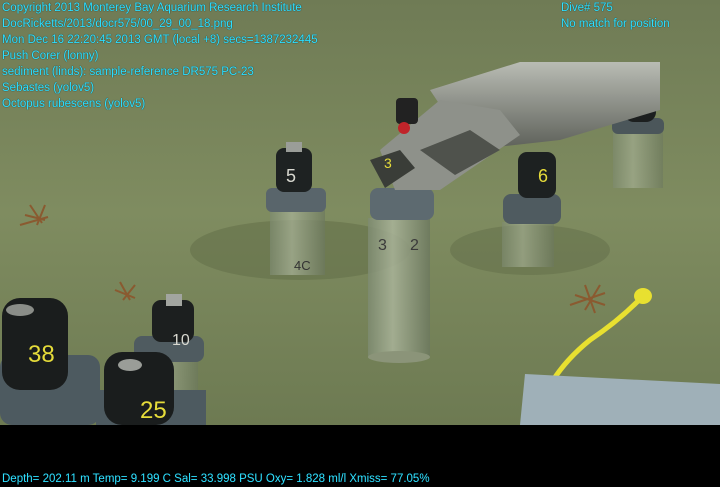 This screenshot has width=720, height=487. What do you see at coordinates (153, 410) in the screenshot?
I see `tube-label: 25` at bounding box center [153, 410].